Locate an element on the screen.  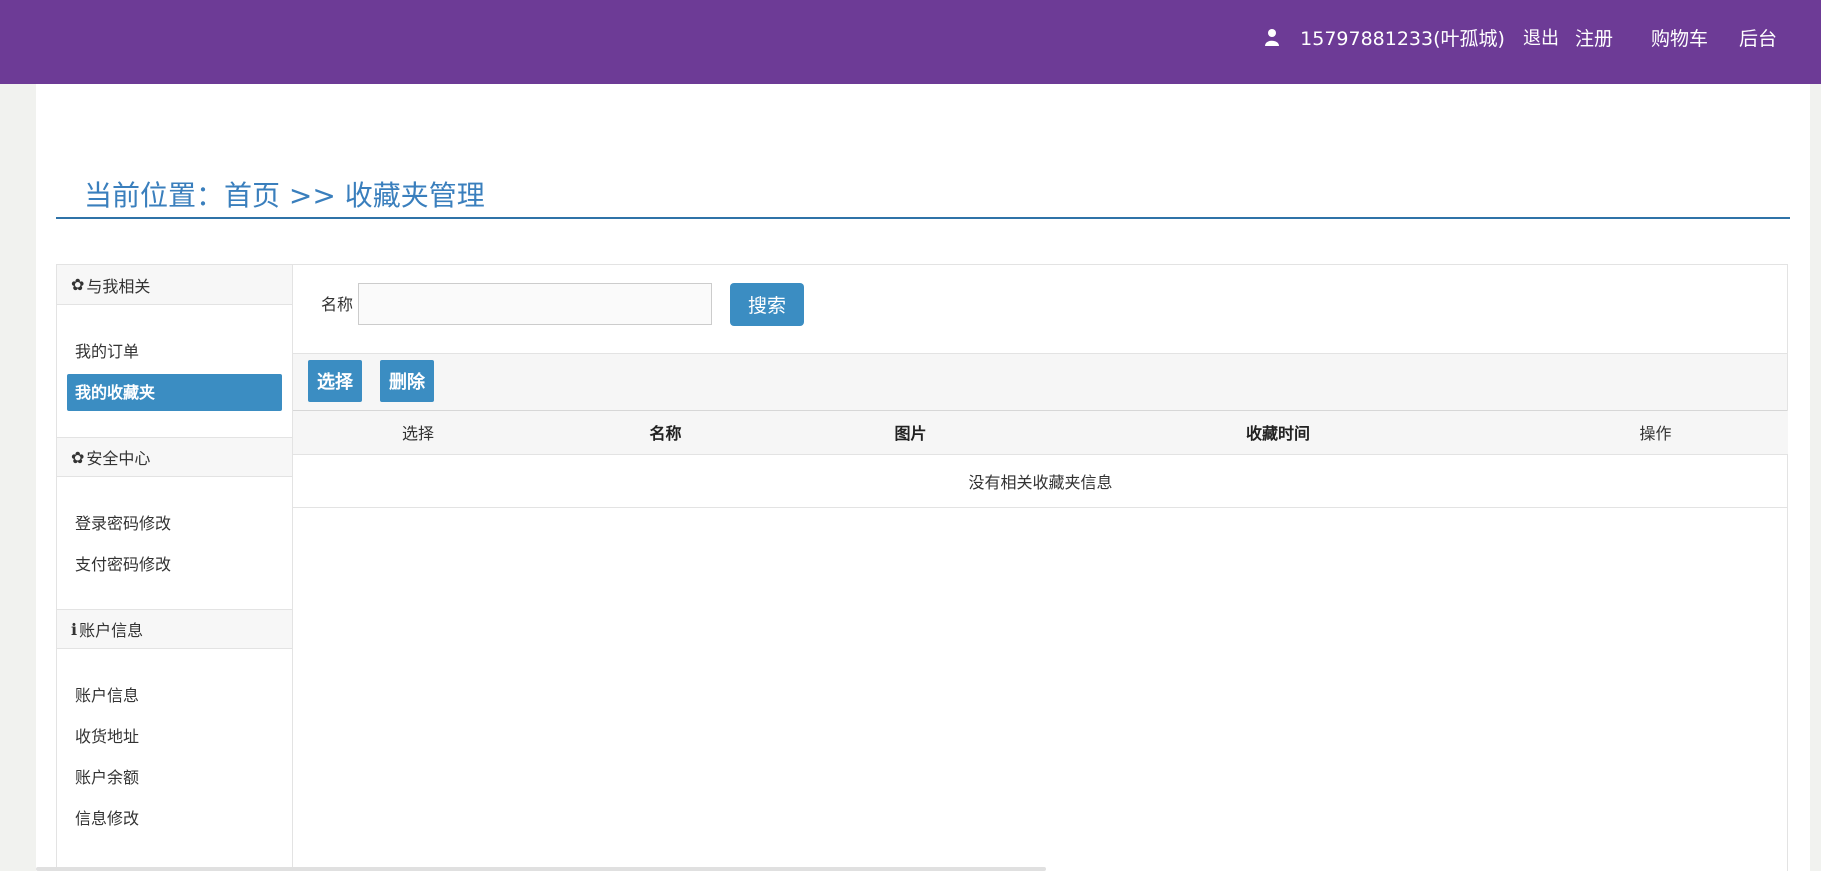
sidebar-section-title: 账户信息 is located at coordinates (111, 630).